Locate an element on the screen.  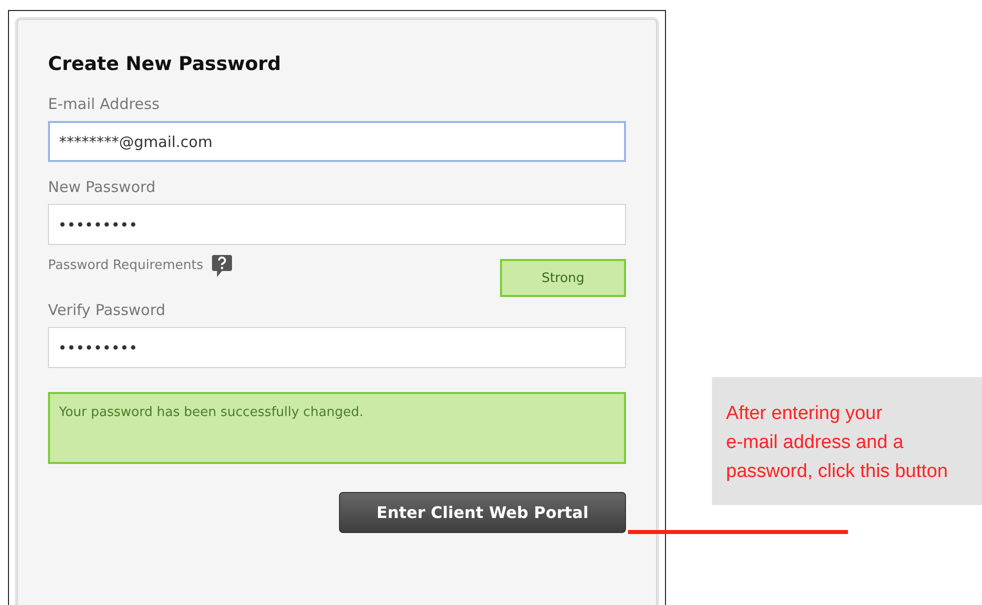
strength-indicator: Strong is located at coordinates (563, 278).